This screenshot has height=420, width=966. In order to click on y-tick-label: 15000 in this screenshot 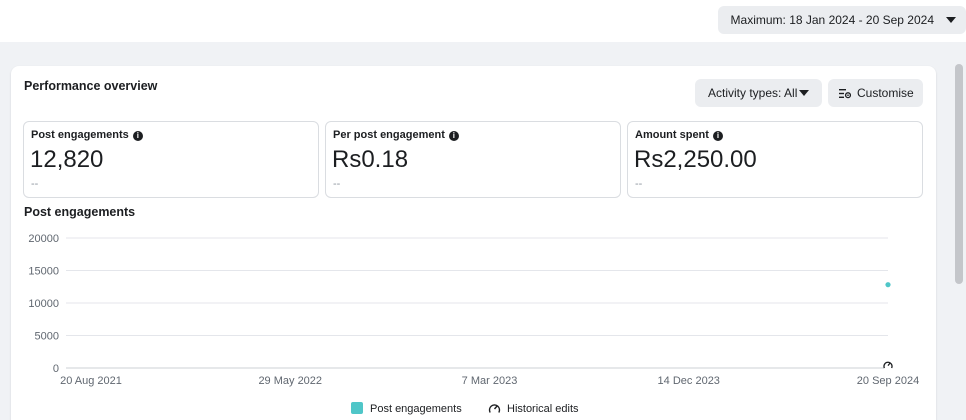, I will do `click(43, 272)`.